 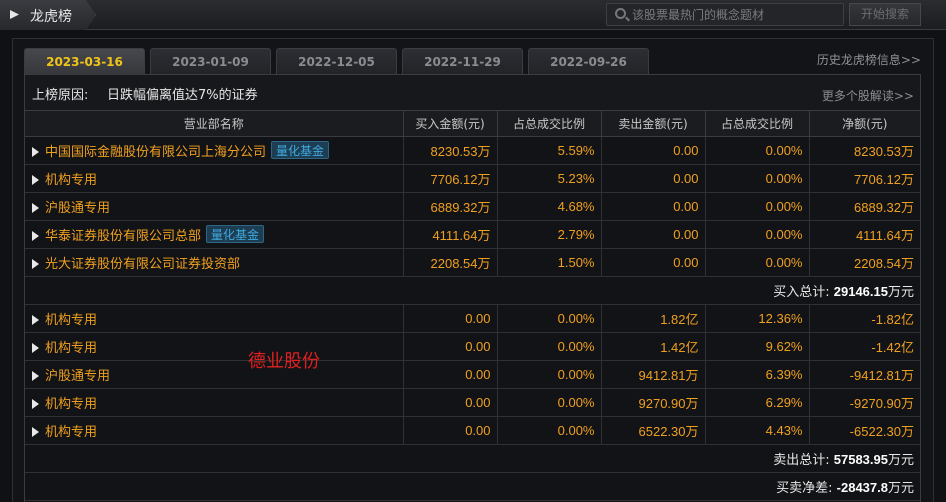 What do you see at coordinates (549, 206) in the screenshot?
I see `buy-ratio: 4.68%` at bounding box center [549, 206].